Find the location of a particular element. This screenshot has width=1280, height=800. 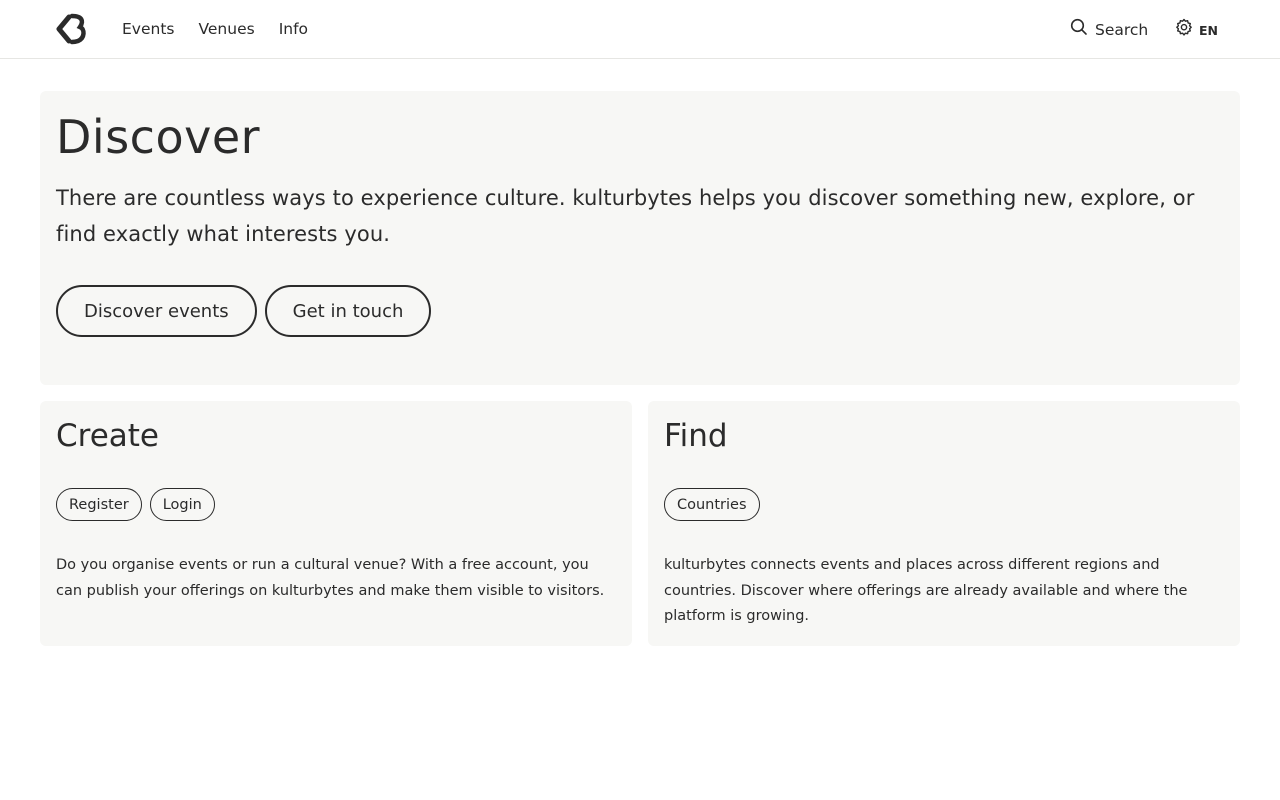

search-button: Search is located at coordinates (1109, 30).